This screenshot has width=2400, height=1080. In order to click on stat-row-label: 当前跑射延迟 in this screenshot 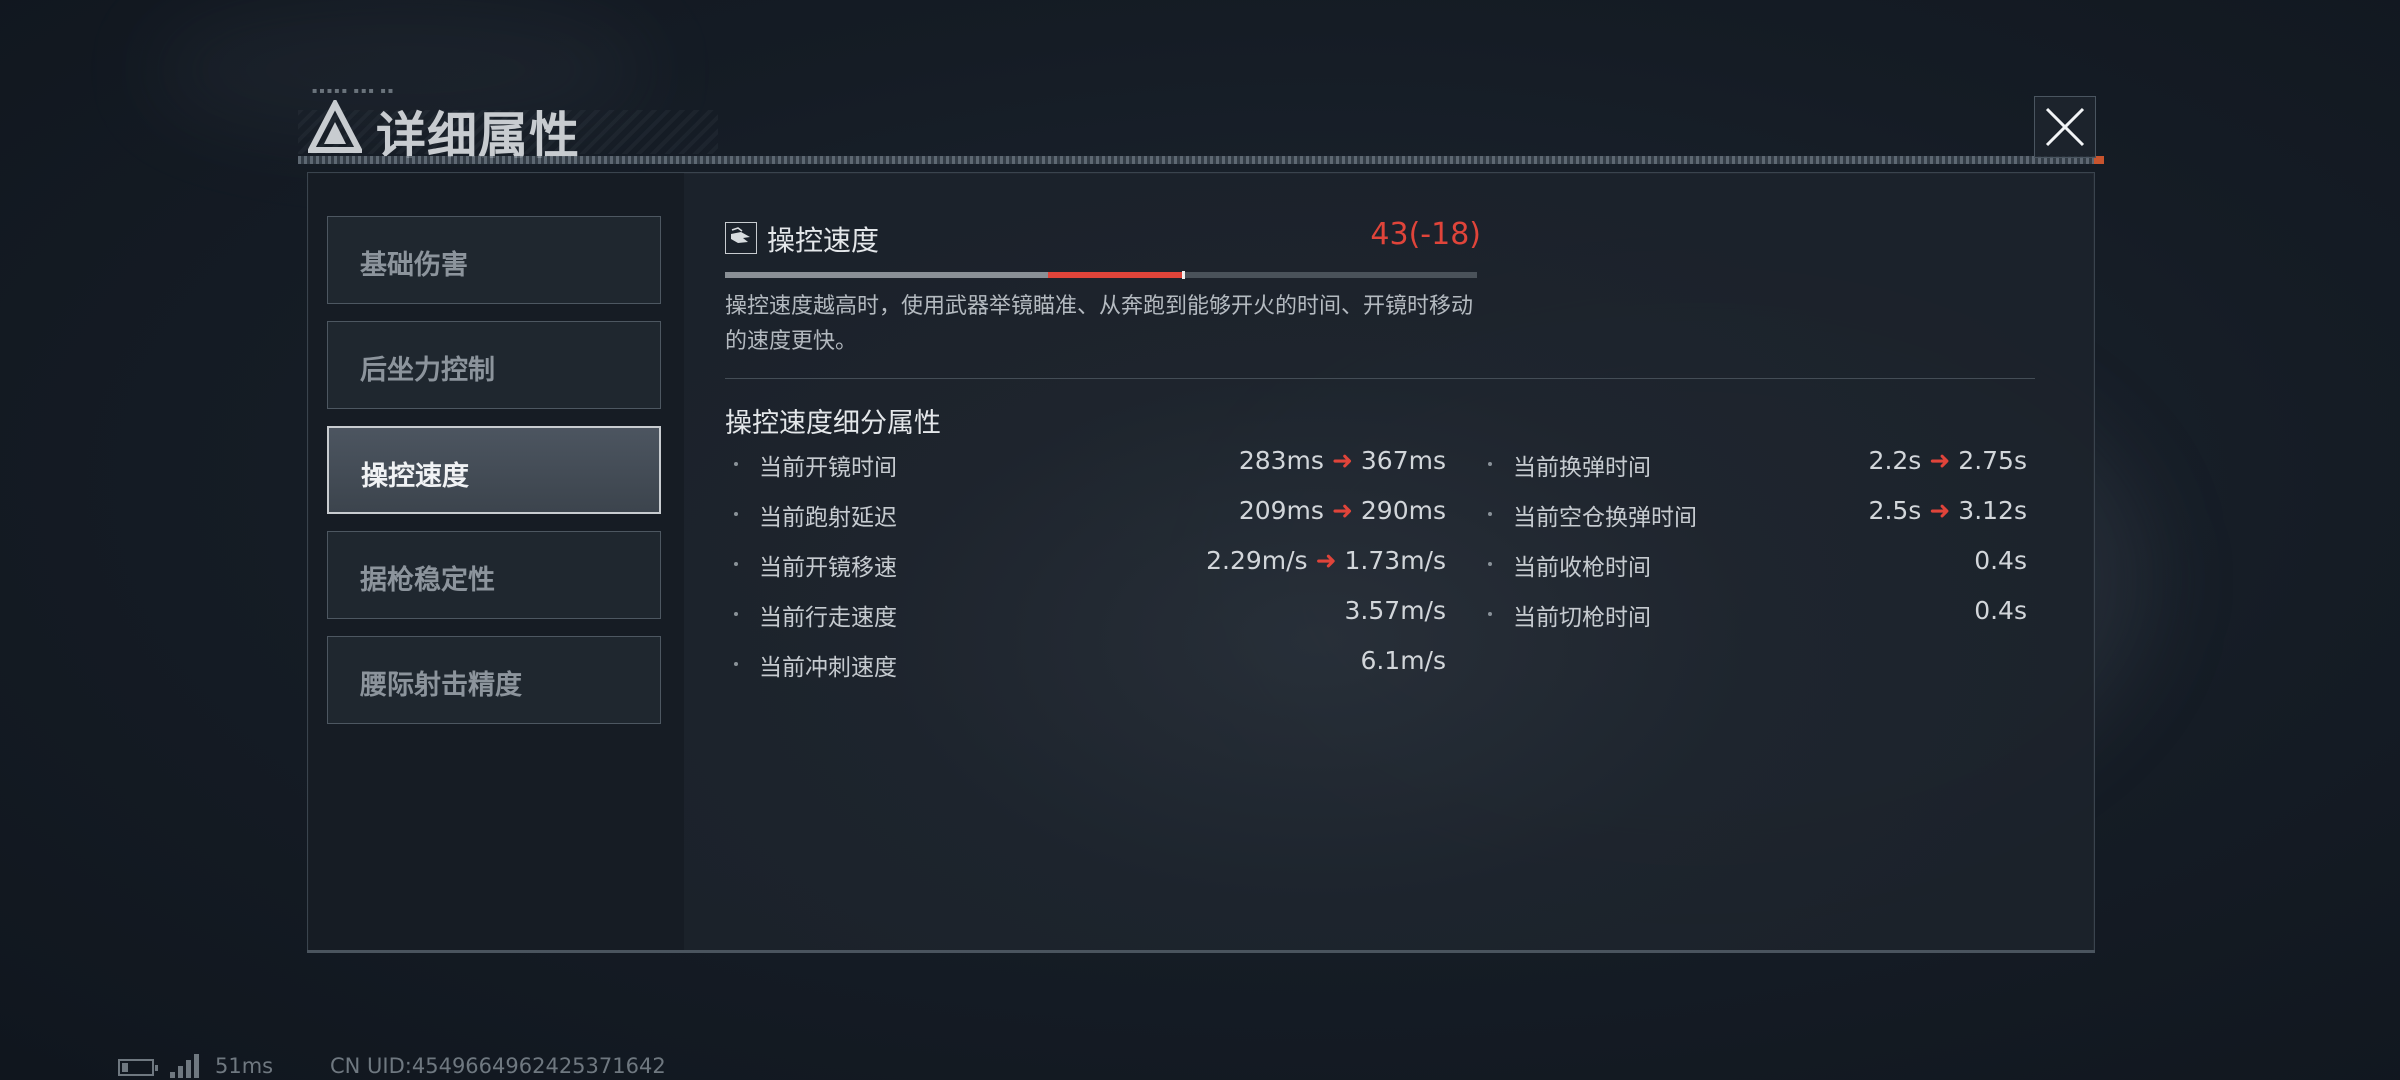, I will do `click(828, 518)`.